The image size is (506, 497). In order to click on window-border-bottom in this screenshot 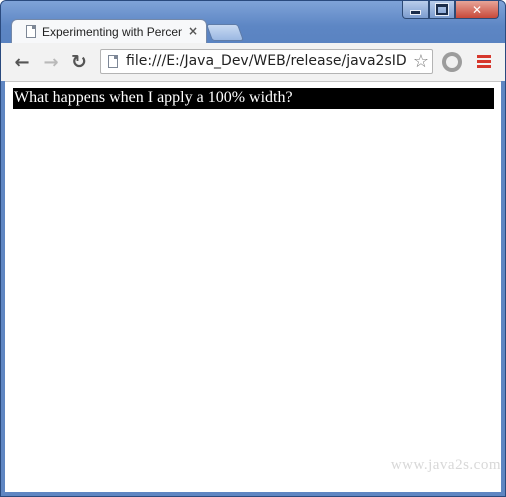, I will do `click(253, 494)`.